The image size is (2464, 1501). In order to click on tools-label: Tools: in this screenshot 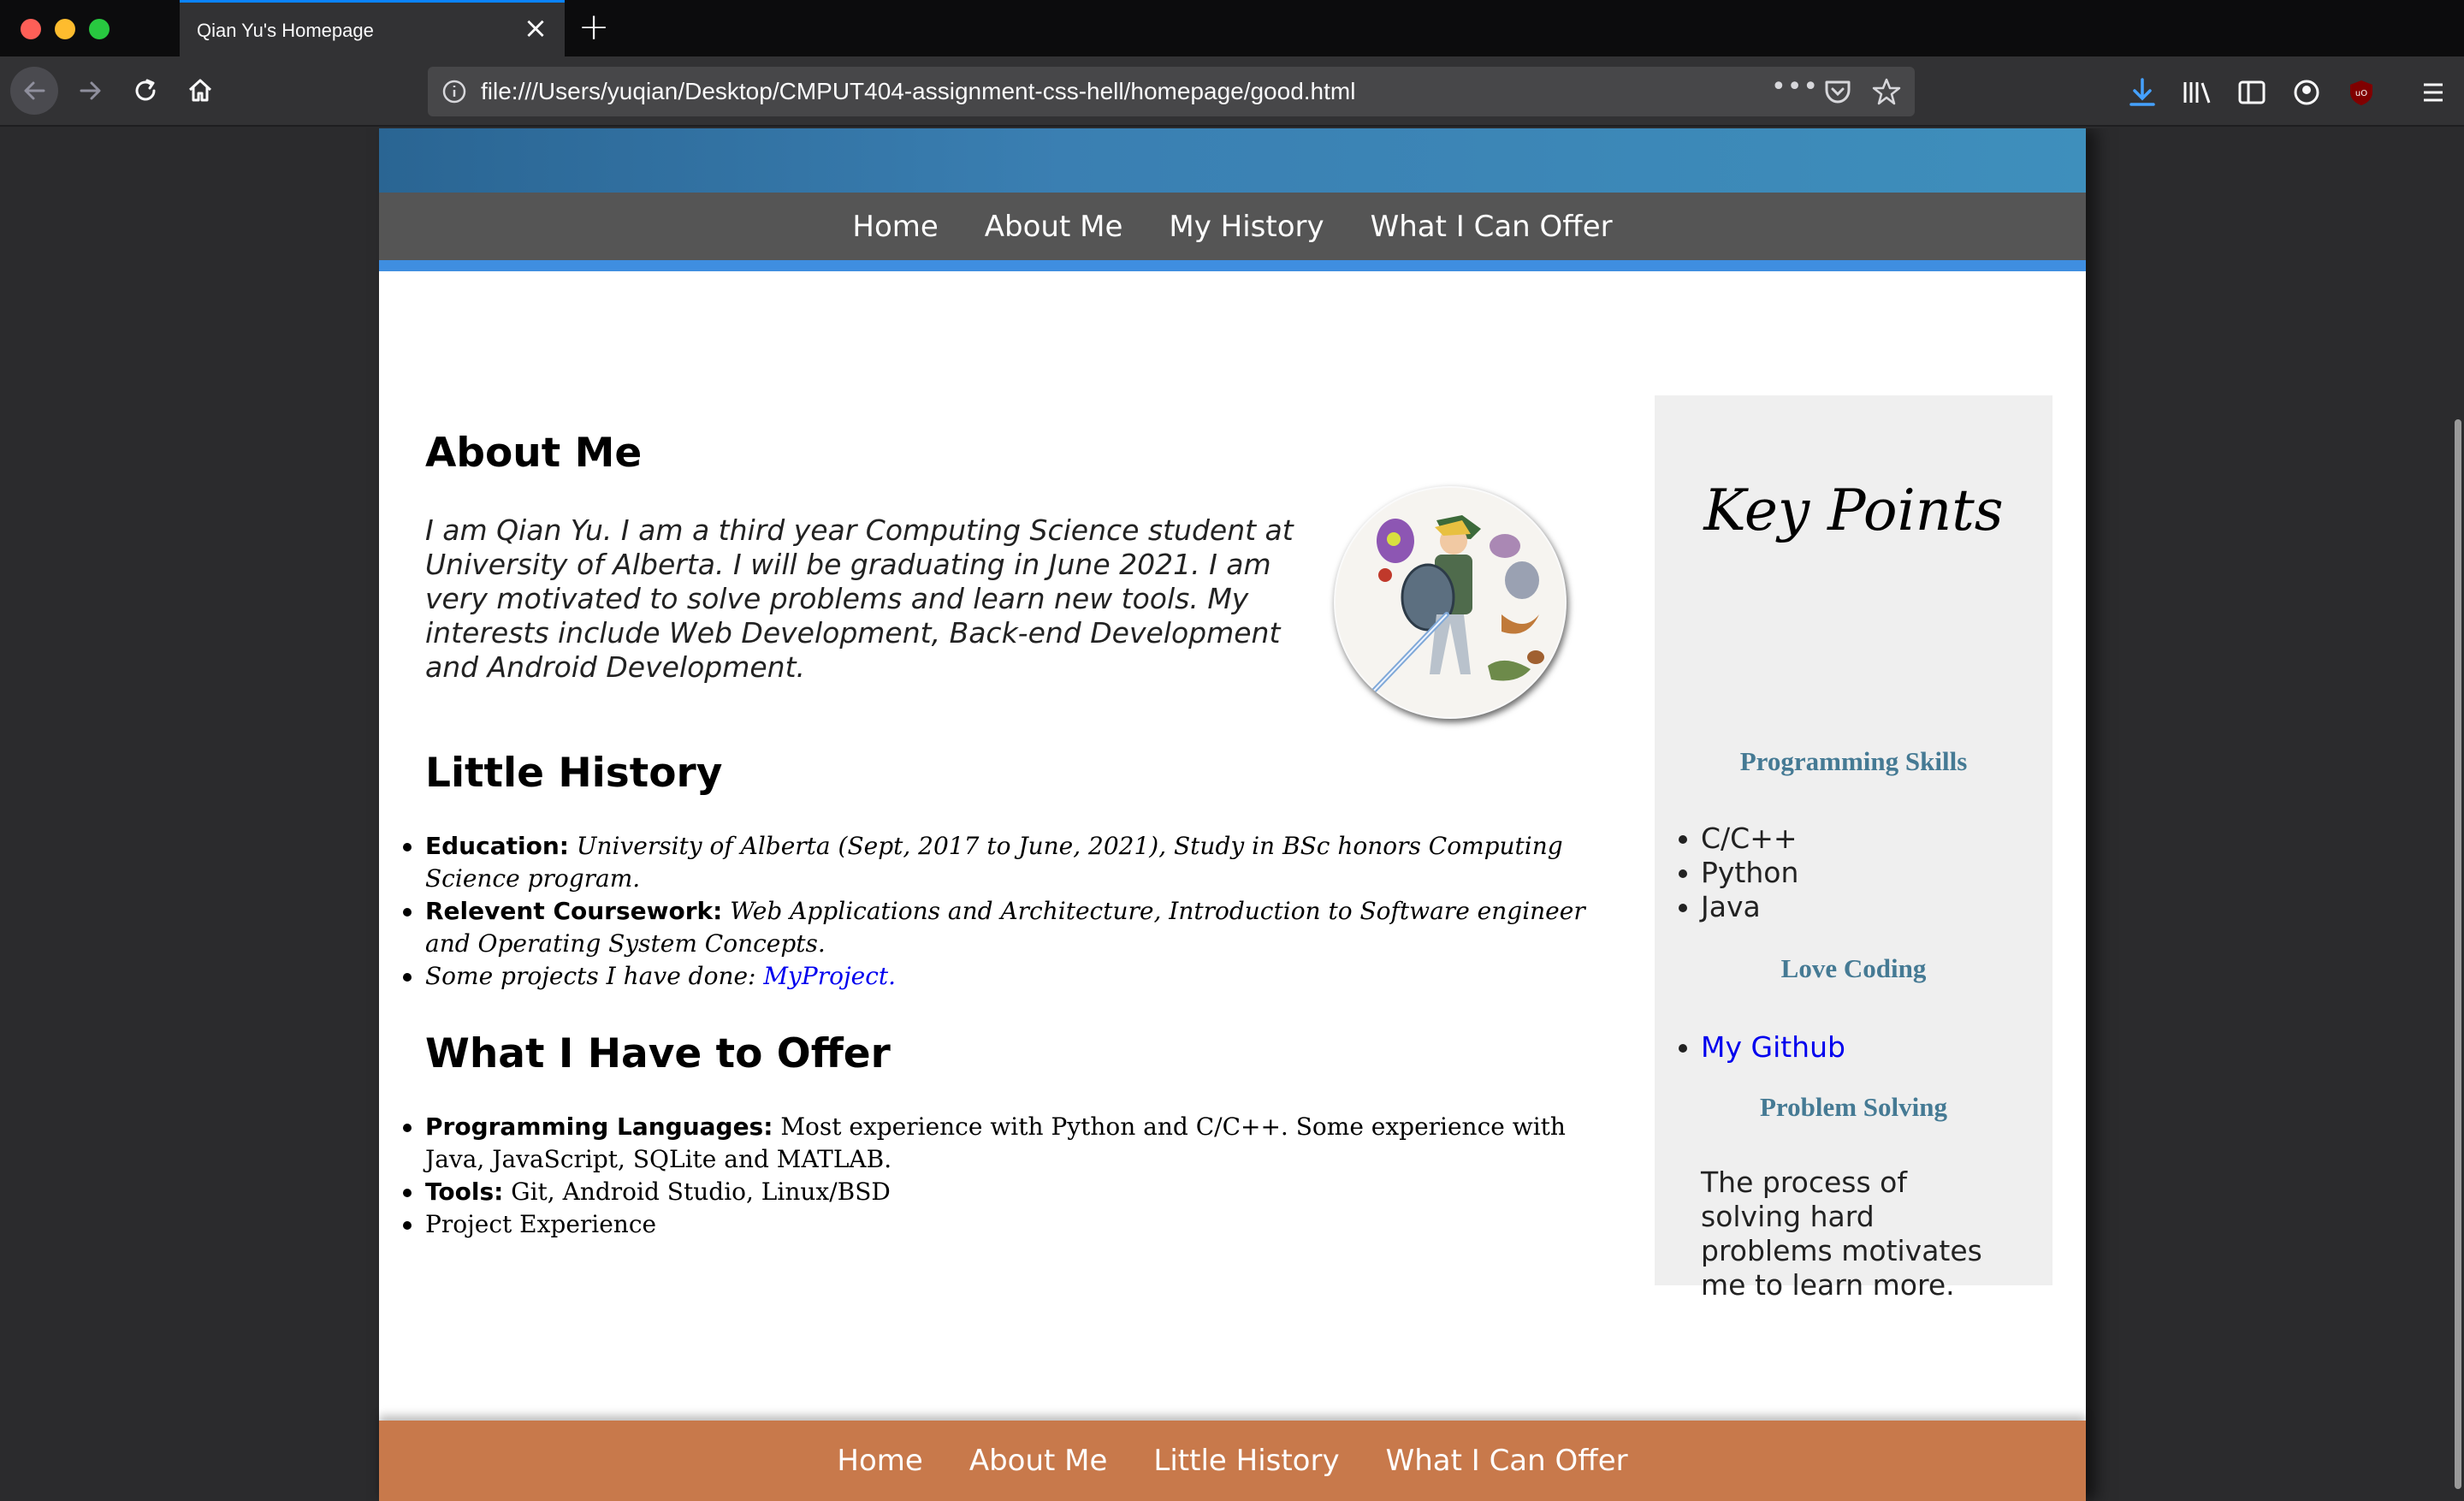, I will do `click(464, 1192)`.